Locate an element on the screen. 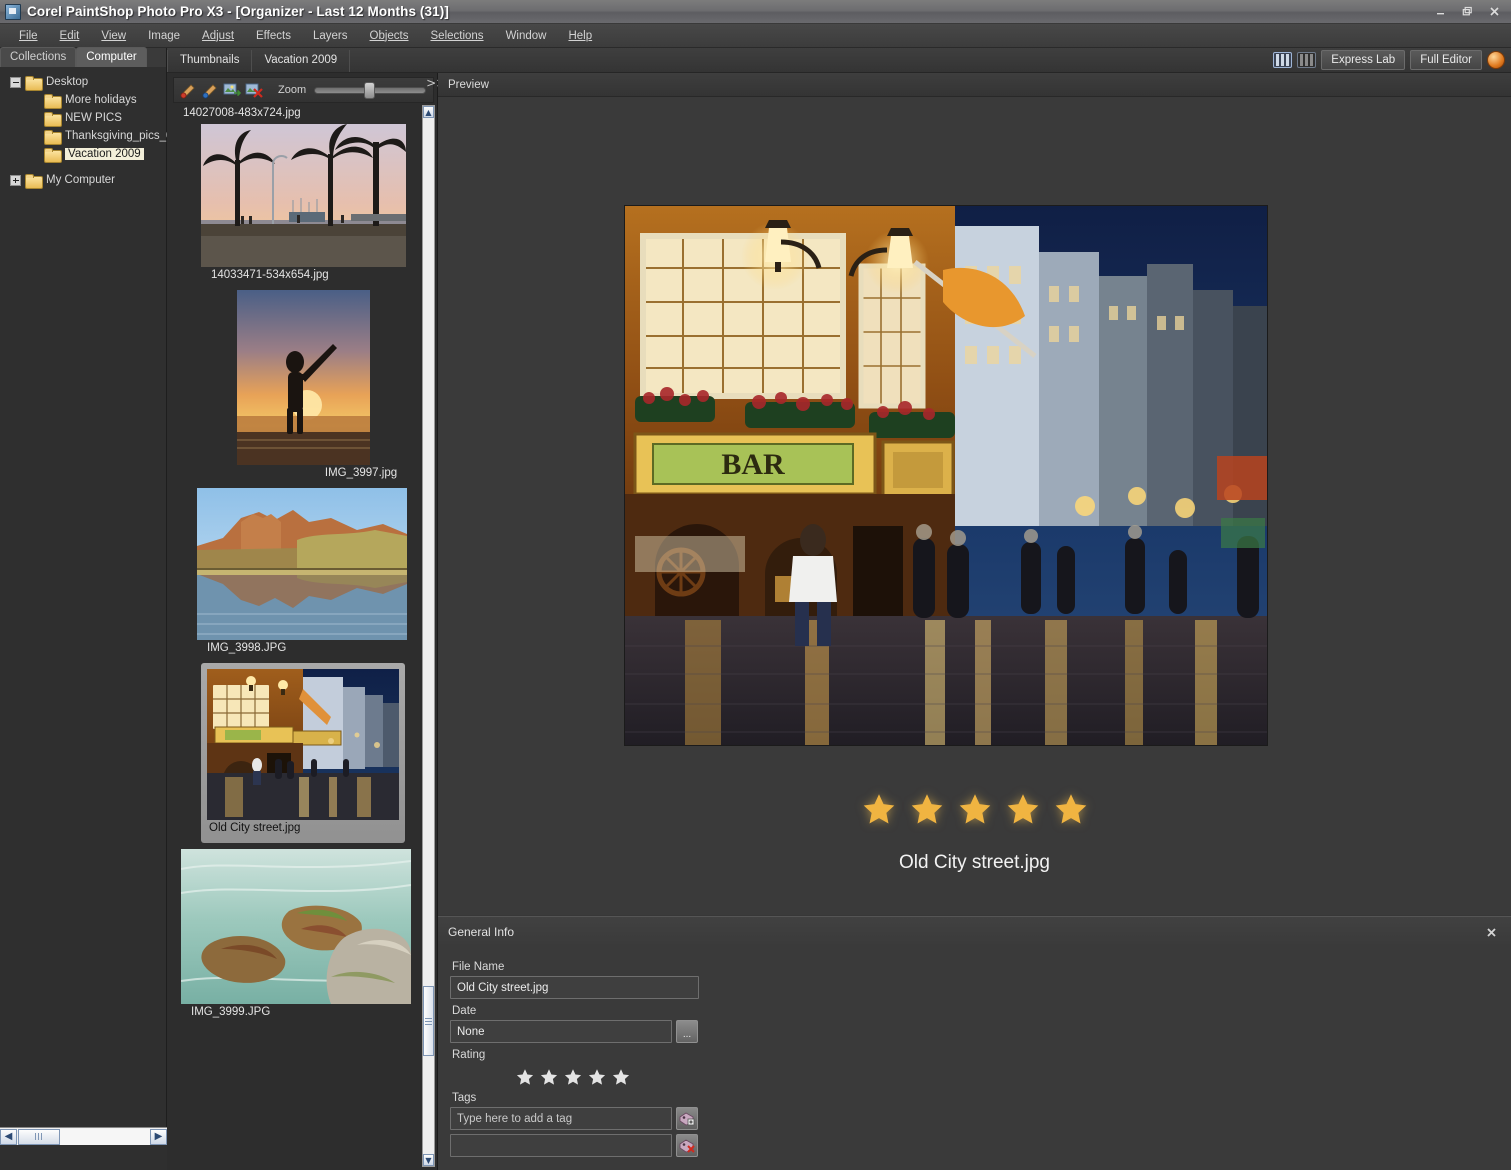  svg-text: BAR is located at coordinates (753, 464).